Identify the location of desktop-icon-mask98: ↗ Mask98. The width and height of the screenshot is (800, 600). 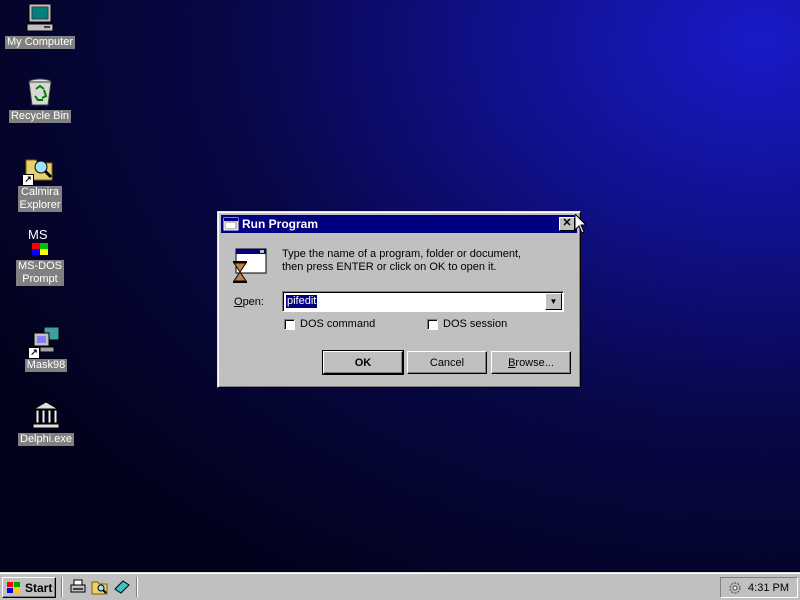
(46, 348).